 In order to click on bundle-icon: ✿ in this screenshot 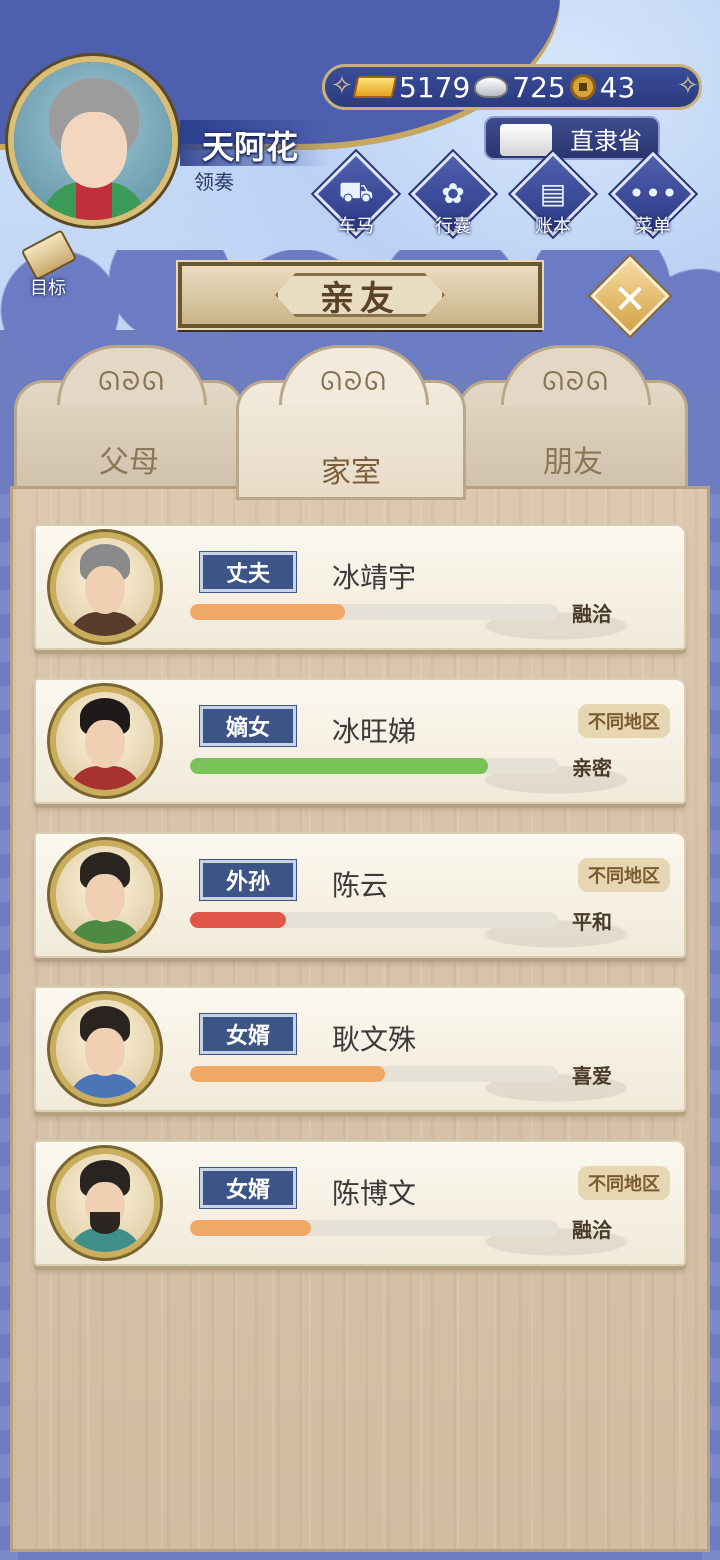, I will do `click(453, 193)`.